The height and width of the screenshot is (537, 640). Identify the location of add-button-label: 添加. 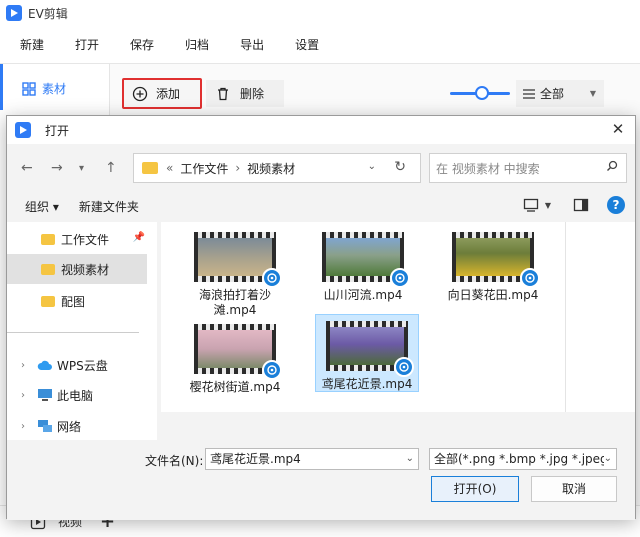
(168, 94).